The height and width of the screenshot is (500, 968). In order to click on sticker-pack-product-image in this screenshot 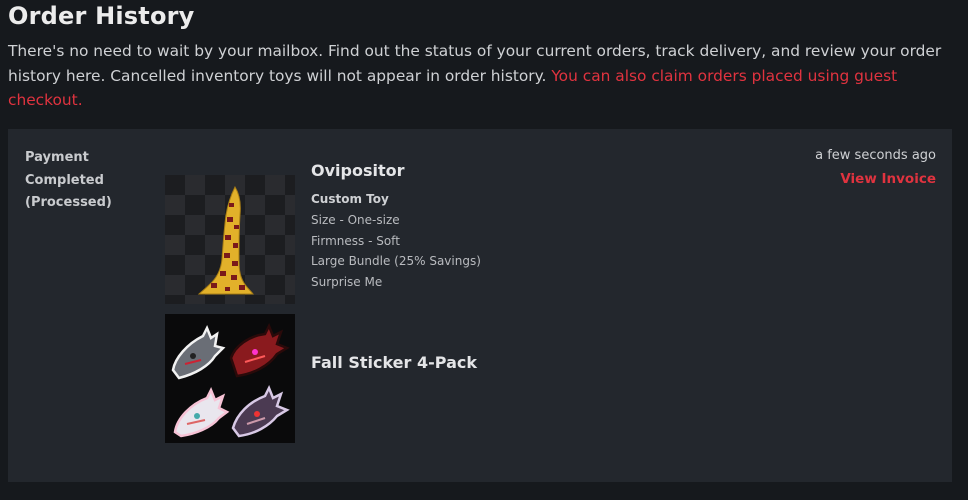, I will do `click(230, 378)`.